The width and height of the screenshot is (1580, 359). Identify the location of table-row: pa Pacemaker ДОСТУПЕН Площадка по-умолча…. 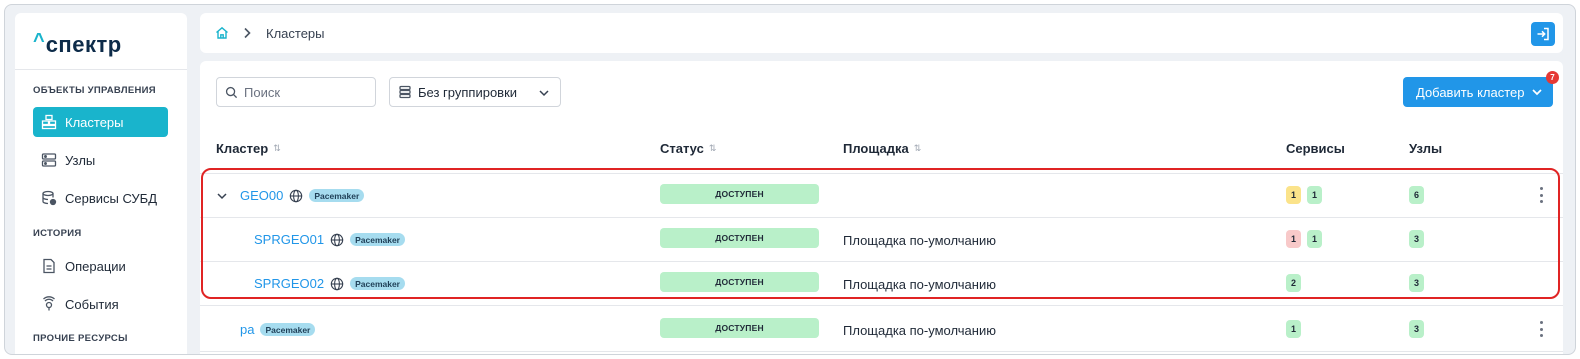
(881, 330).